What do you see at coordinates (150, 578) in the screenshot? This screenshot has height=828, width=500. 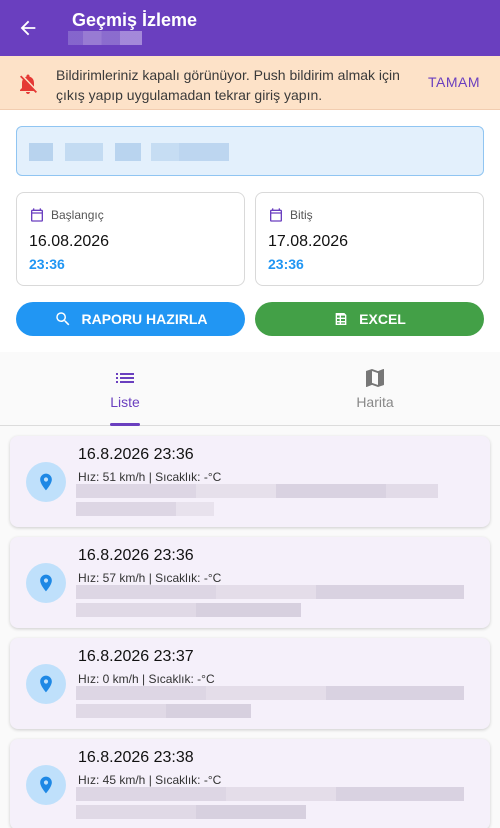 I see `record-speed-temp: Hız: 57 km/h | Sıcaklık: -°C` at bounding box center [150, 578].